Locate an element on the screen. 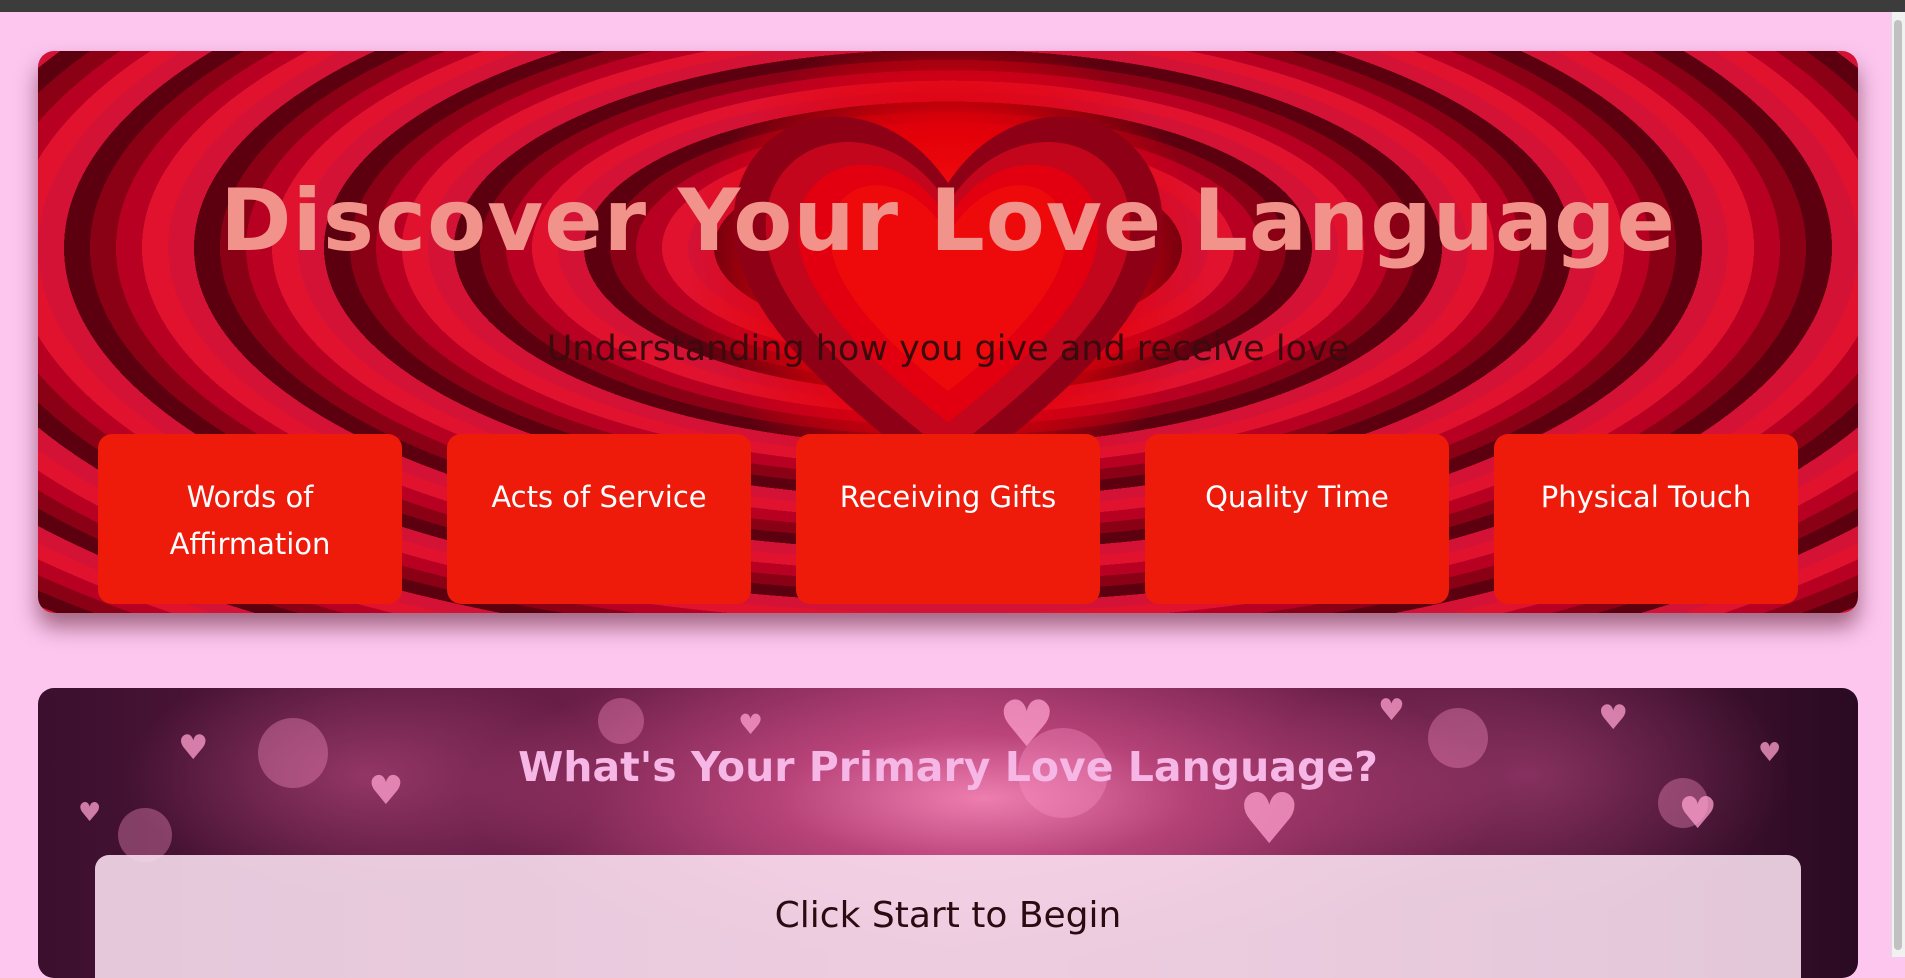 Image resolution: width=1905 pixels, height=978 pixels. quiz-title: What's Your Primary Love Language? is located at coordinates (948, 767).